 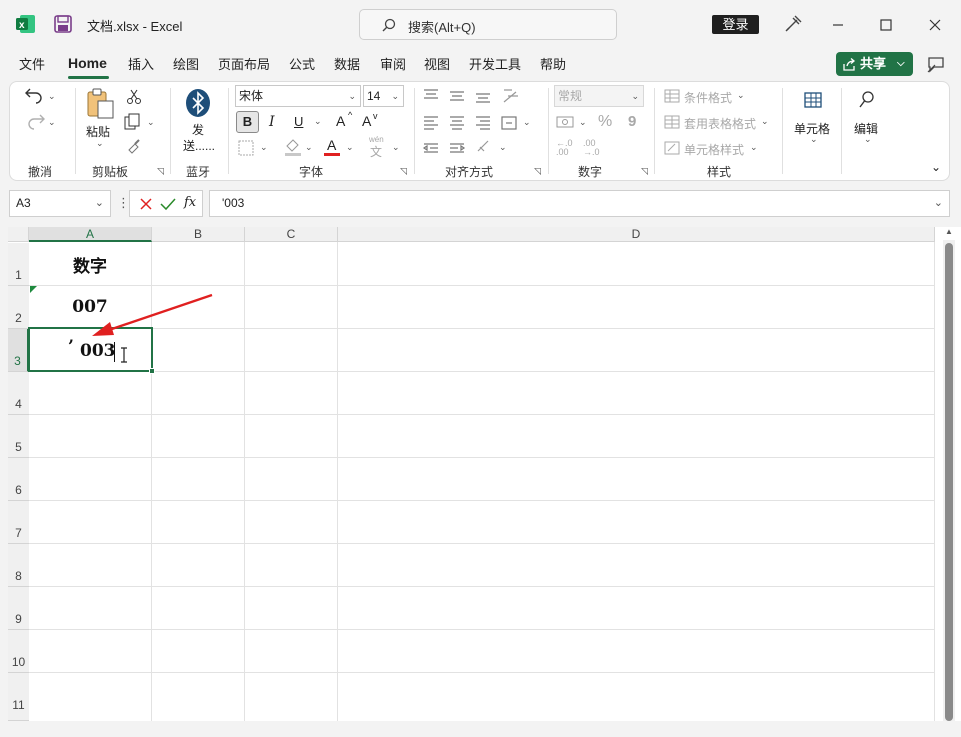 What do you see at coordinates (566, 122) in the screenshot?
I see `accounting-format-icon` at bounding box center [566, 122].